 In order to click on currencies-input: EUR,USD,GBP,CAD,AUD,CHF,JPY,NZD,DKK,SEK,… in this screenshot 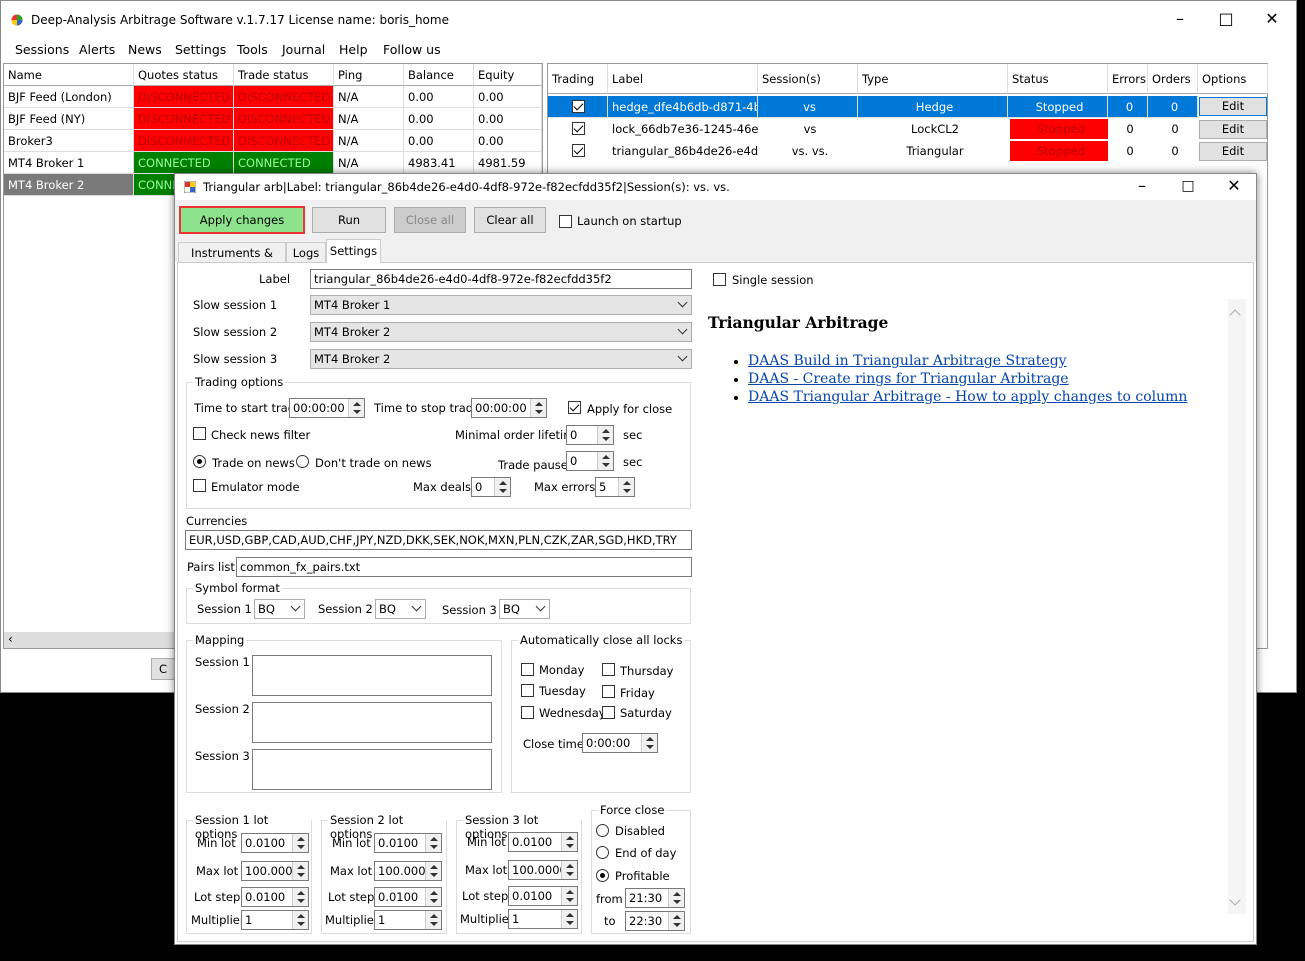, I will do `click(438, 540)`.